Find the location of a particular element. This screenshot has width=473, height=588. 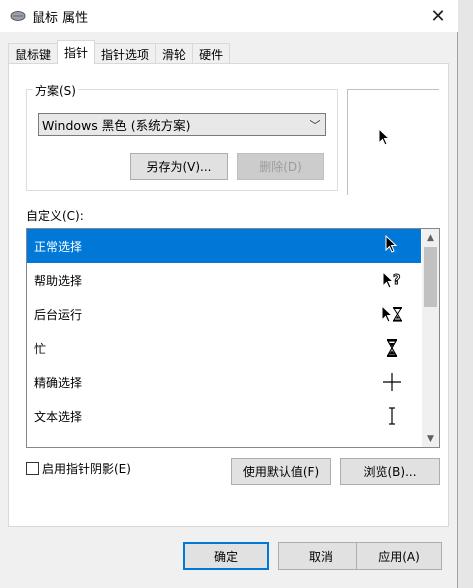

tab-pointer-options: 指针选项 is located at coordinates (125, 53).